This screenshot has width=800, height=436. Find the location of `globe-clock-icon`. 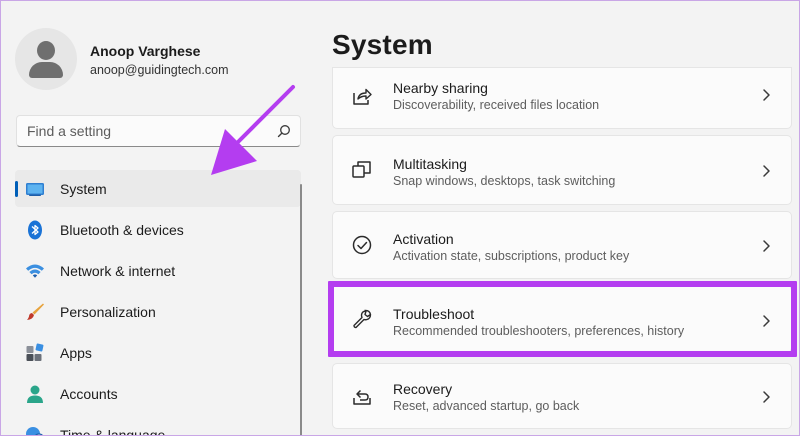

globe-clock-icon is located at coordinates (34, 431).